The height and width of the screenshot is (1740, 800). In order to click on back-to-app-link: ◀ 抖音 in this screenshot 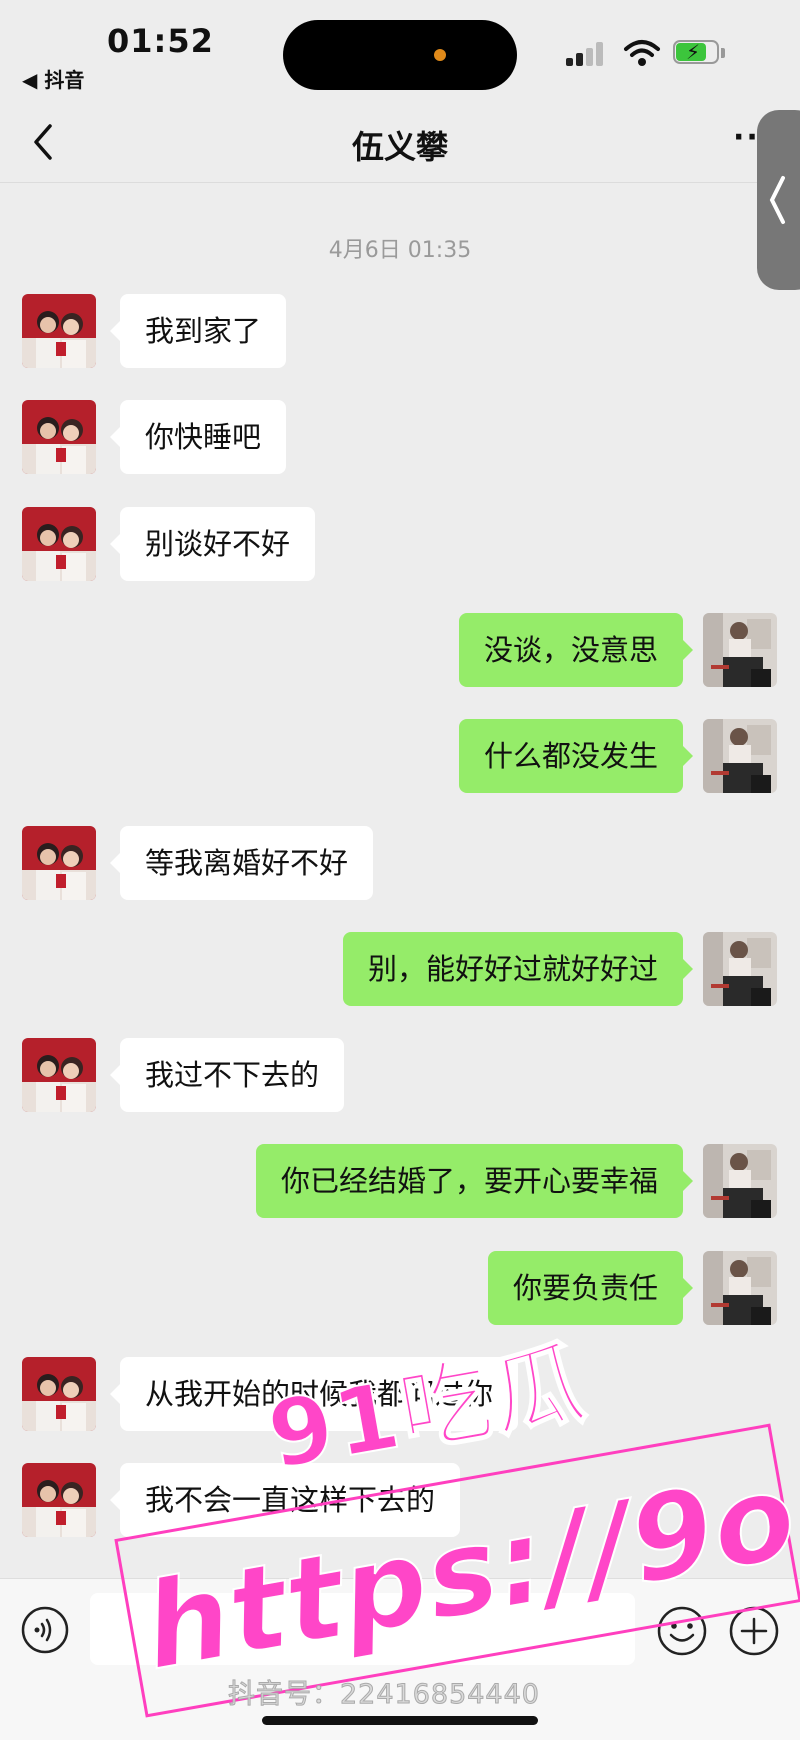, I will do `click(53, 78)`.